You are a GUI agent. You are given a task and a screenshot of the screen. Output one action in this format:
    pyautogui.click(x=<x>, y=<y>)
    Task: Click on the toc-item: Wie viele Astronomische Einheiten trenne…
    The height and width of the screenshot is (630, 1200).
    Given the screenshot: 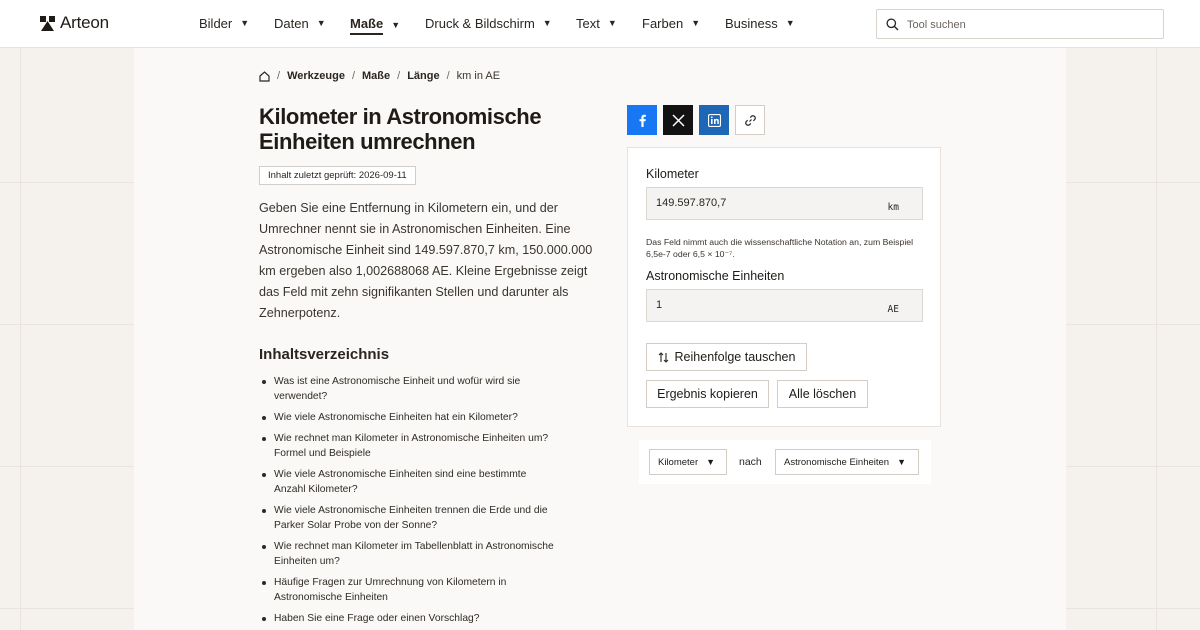 What is the action you would take?
    pyautogui.click(x=418, y=518)
    